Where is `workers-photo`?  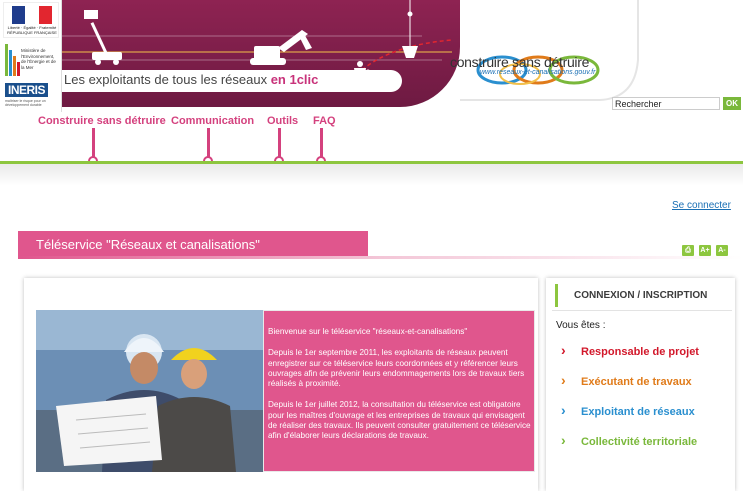 workers-photo is located at coordinates (149, 391).